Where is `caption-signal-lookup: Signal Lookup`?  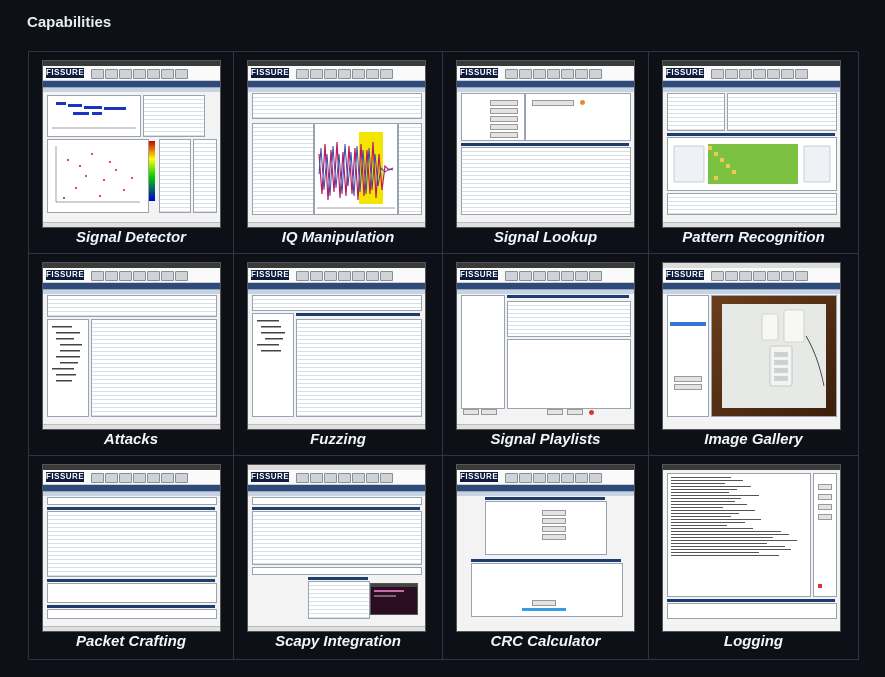
caption-signal-lookup: Signal Lookup is located at coordinates (545, 237).